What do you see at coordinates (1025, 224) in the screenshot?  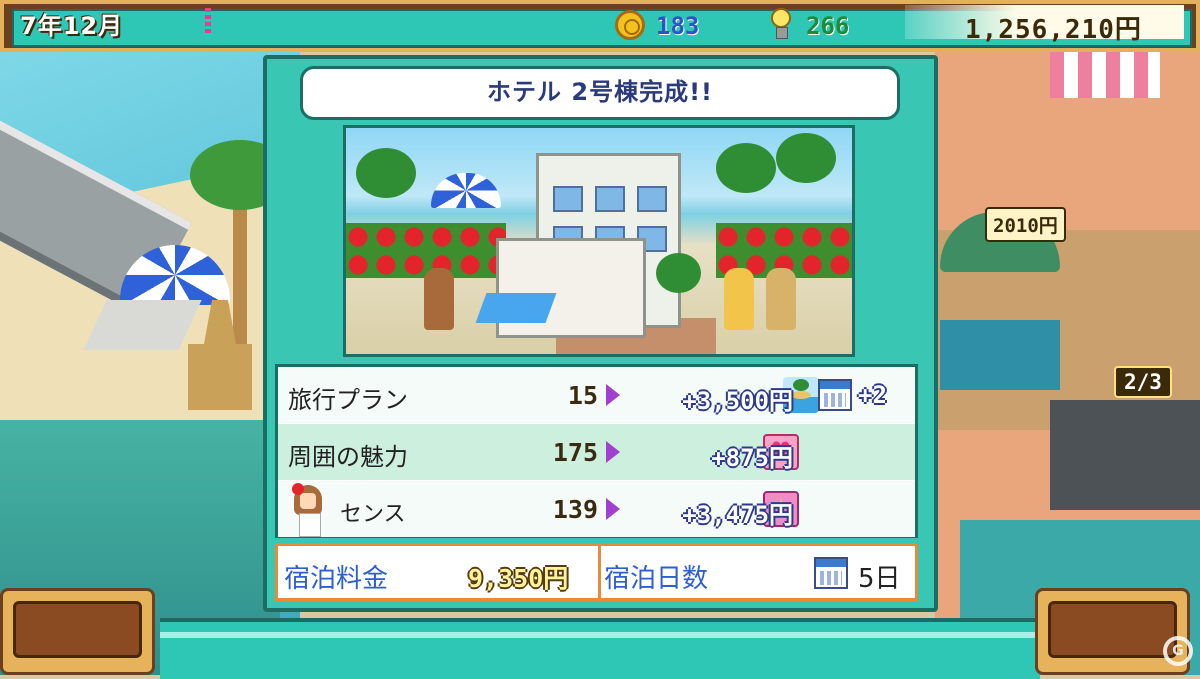 I see `income-popup: 2010円` at bounding box center [1025, 224].